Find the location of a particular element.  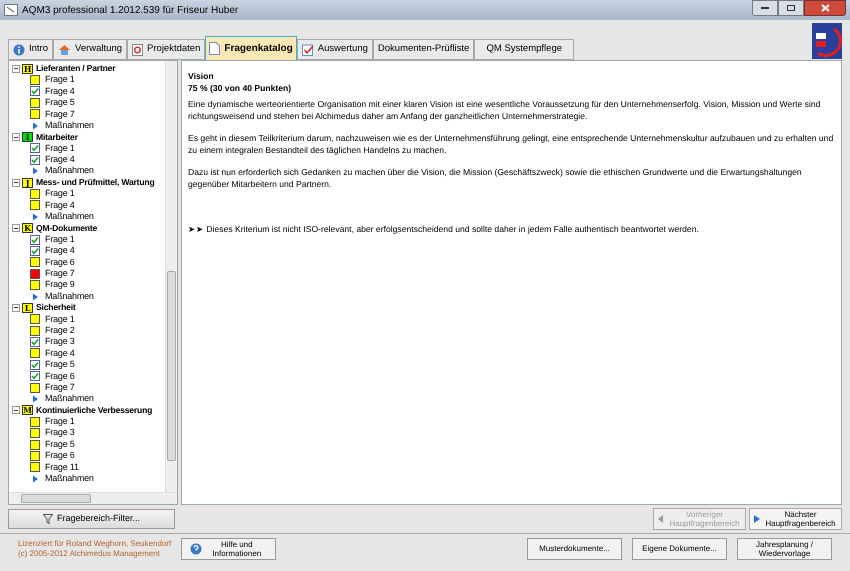

left-triangle-icon is located at coordinates (661, 519).